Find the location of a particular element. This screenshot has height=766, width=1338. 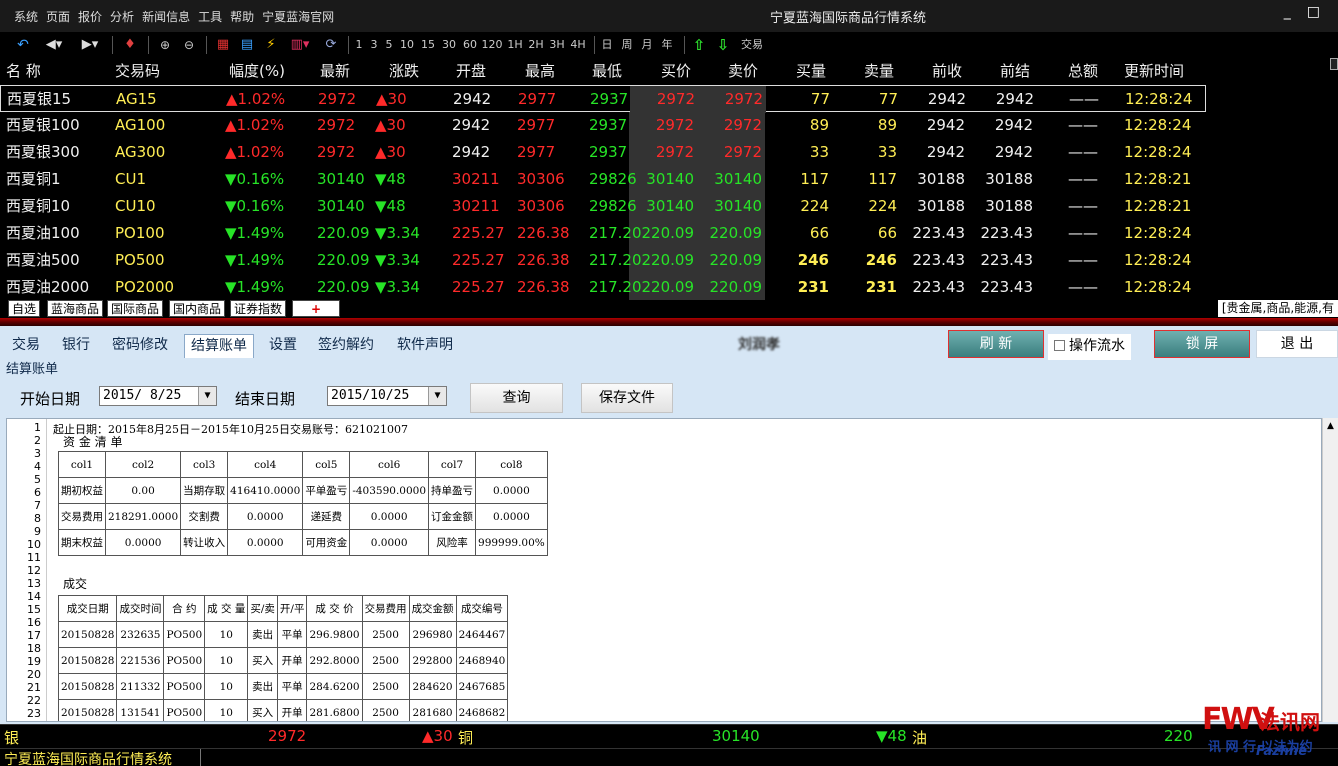

quote-header-cell: 最低 is located at coordinates (607, 71).